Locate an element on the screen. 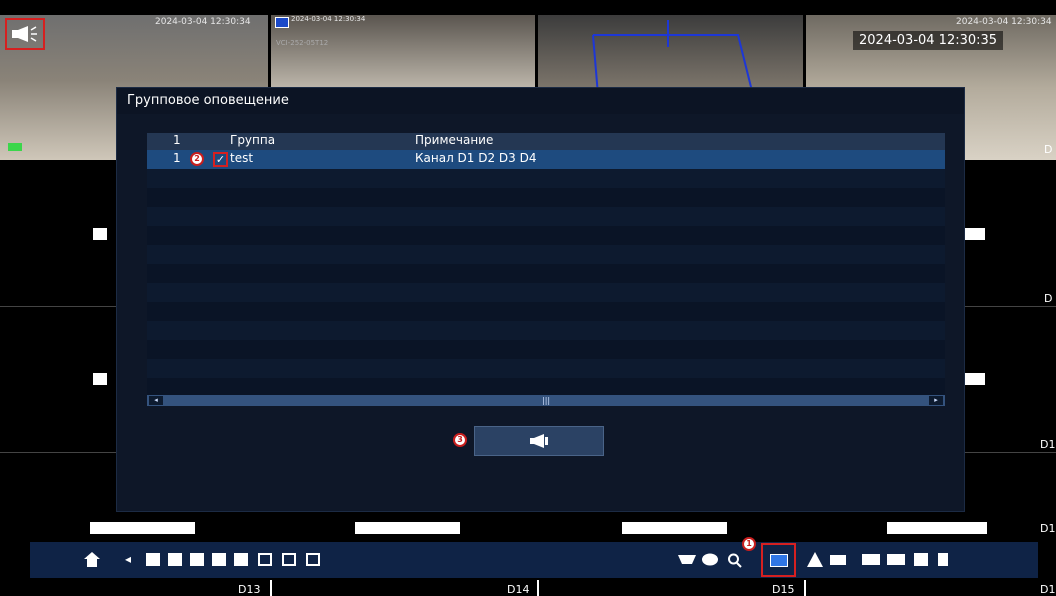  alarm-icon is located at coordinates (815, 559).